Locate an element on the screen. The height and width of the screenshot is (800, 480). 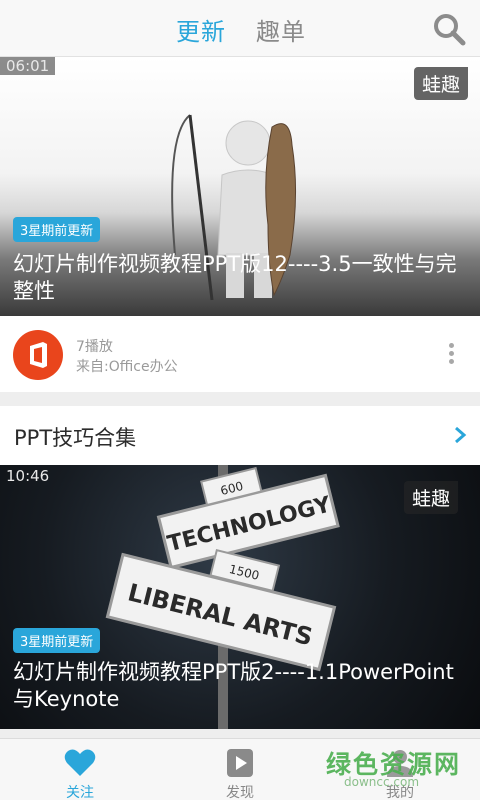
nav-follow-label: 关注 is located at coordinates (80, 792).